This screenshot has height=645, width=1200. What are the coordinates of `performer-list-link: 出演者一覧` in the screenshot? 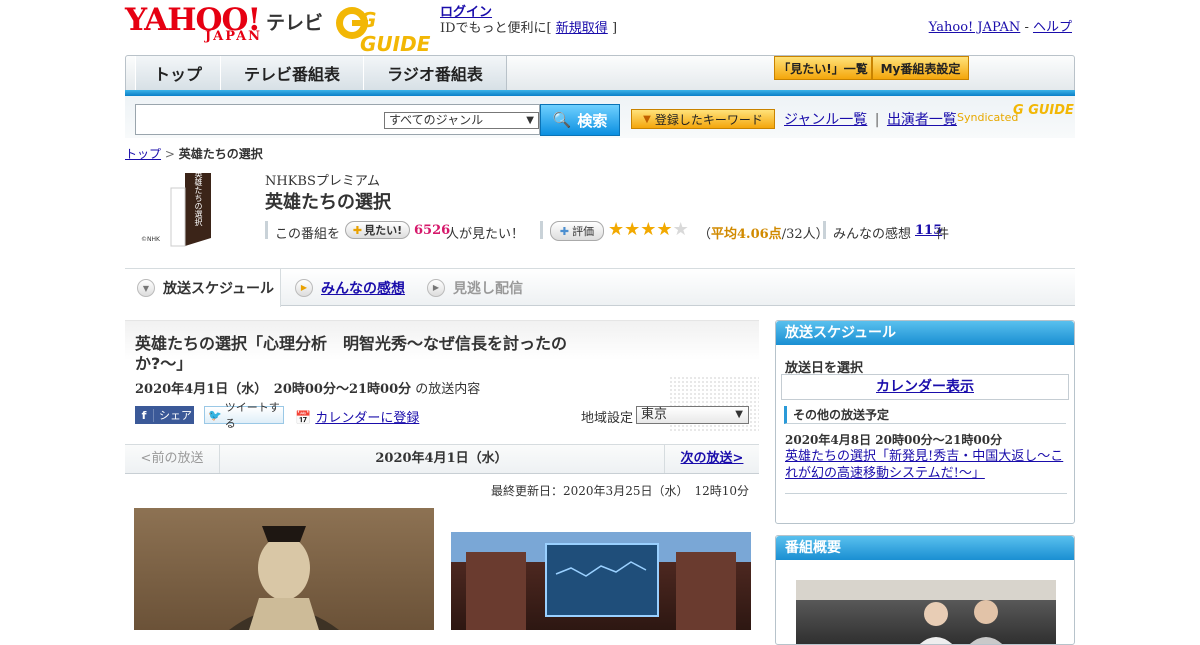 It's located at (922, 120).